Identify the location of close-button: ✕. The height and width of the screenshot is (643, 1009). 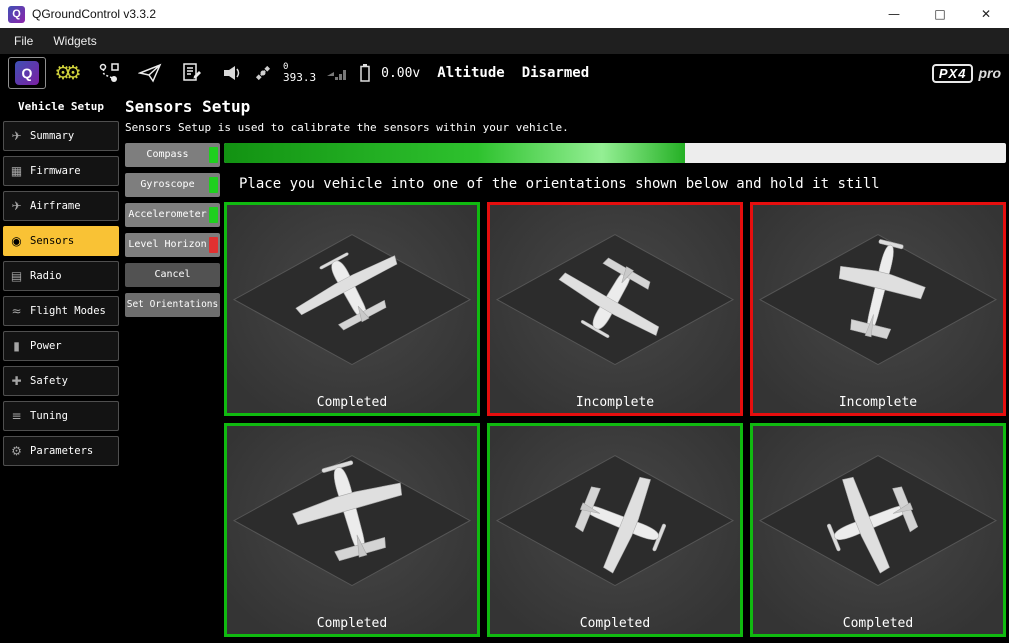
(986, 14).